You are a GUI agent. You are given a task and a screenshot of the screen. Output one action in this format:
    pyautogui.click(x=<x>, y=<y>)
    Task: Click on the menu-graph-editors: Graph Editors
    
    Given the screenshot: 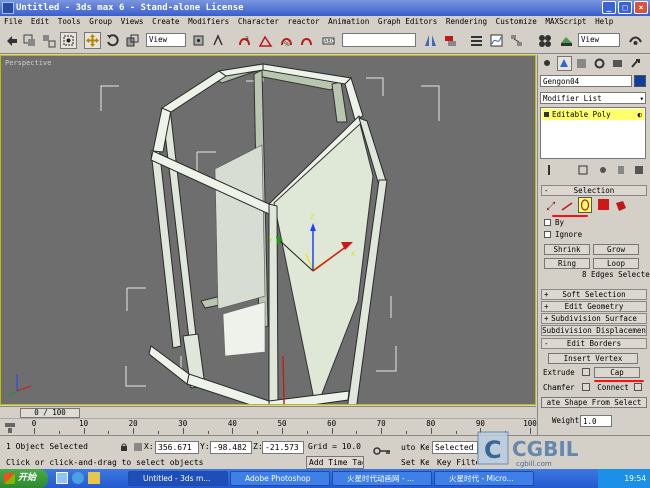 What is the action you would take?
    pyautogui.click(x=407, y=21)
    